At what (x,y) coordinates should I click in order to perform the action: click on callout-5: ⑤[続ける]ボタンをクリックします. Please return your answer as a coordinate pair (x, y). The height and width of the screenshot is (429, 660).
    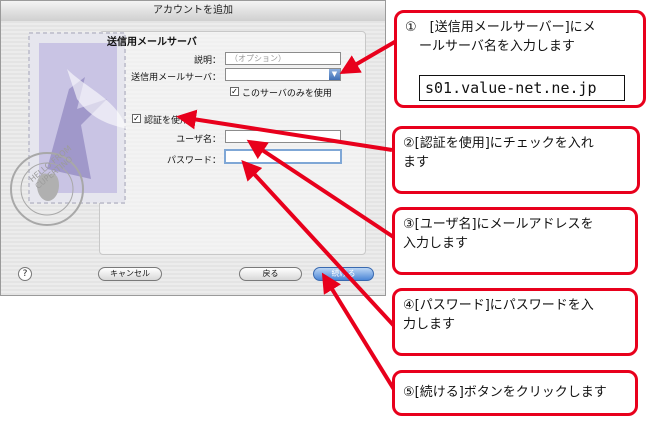
    Looking at the image, I should click on (515, 393).